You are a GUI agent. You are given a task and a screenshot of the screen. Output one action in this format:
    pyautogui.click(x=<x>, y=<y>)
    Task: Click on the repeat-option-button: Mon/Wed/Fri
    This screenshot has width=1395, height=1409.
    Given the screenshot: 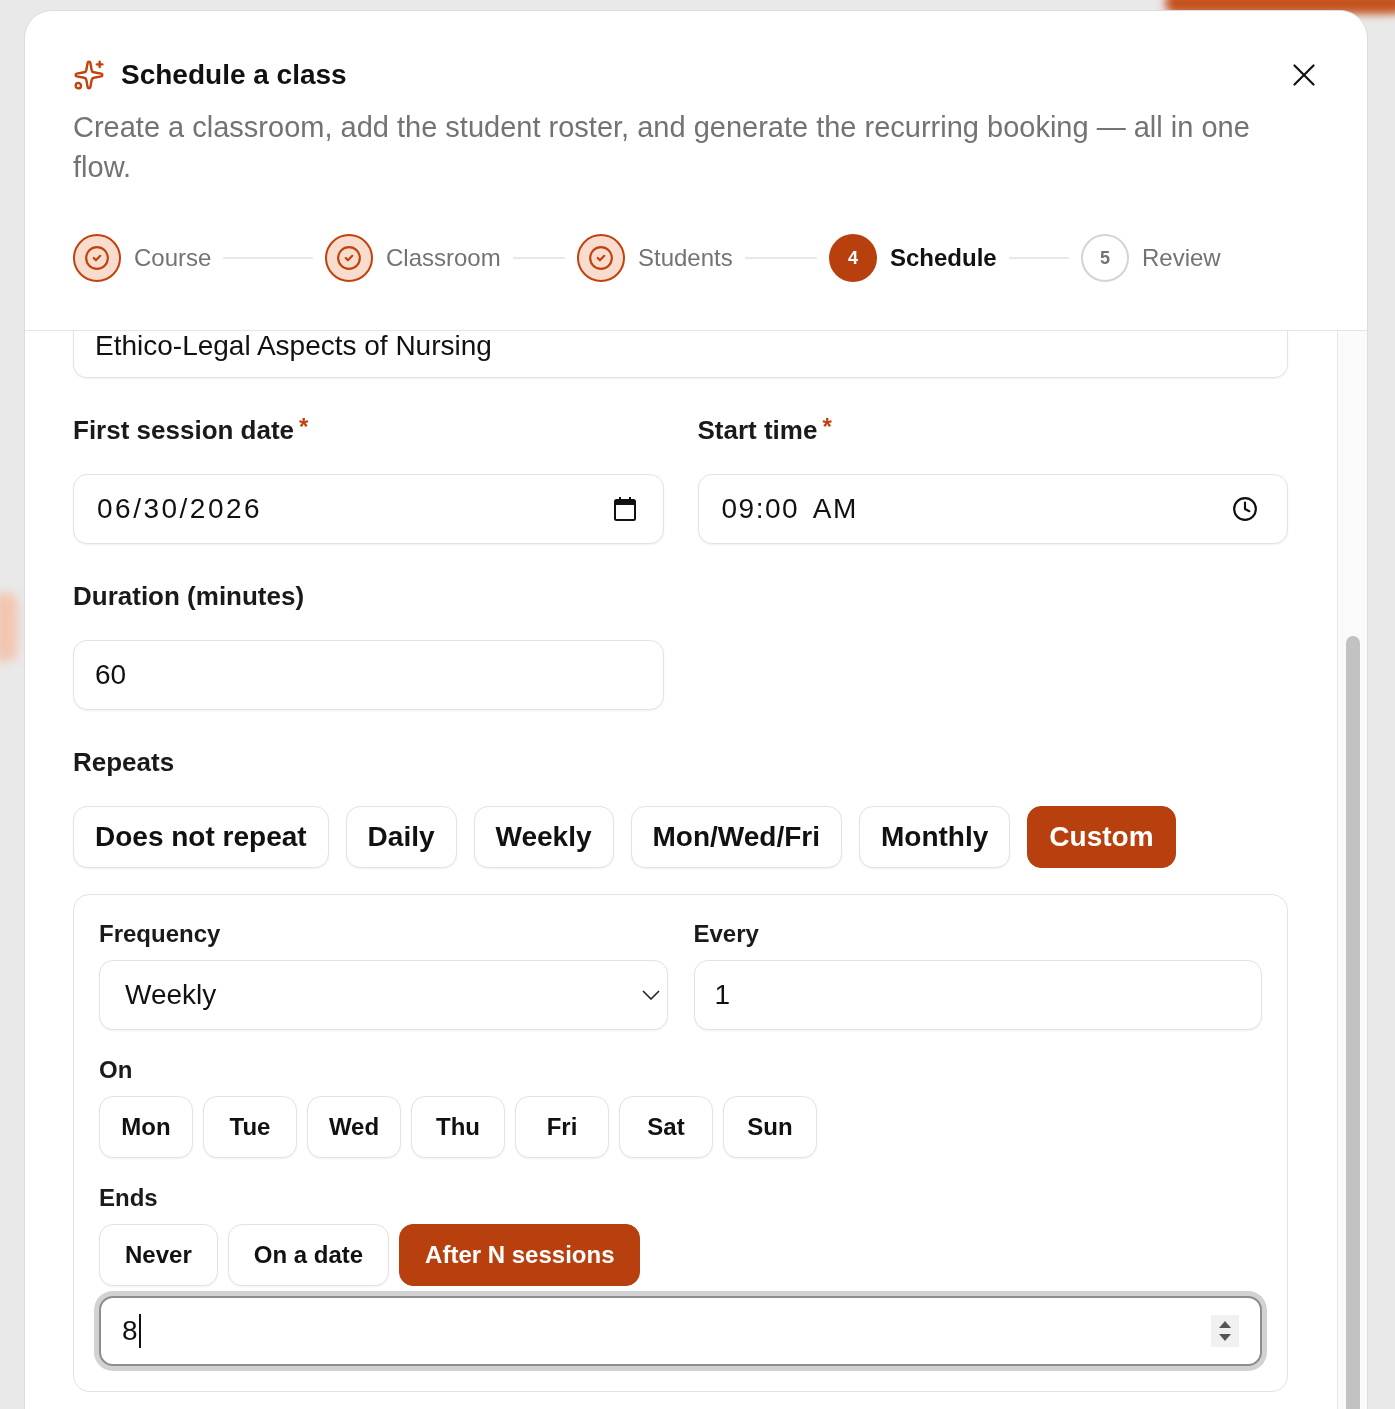 What is the action you would take?
    pyautogui.click(x=736, y=837)
    